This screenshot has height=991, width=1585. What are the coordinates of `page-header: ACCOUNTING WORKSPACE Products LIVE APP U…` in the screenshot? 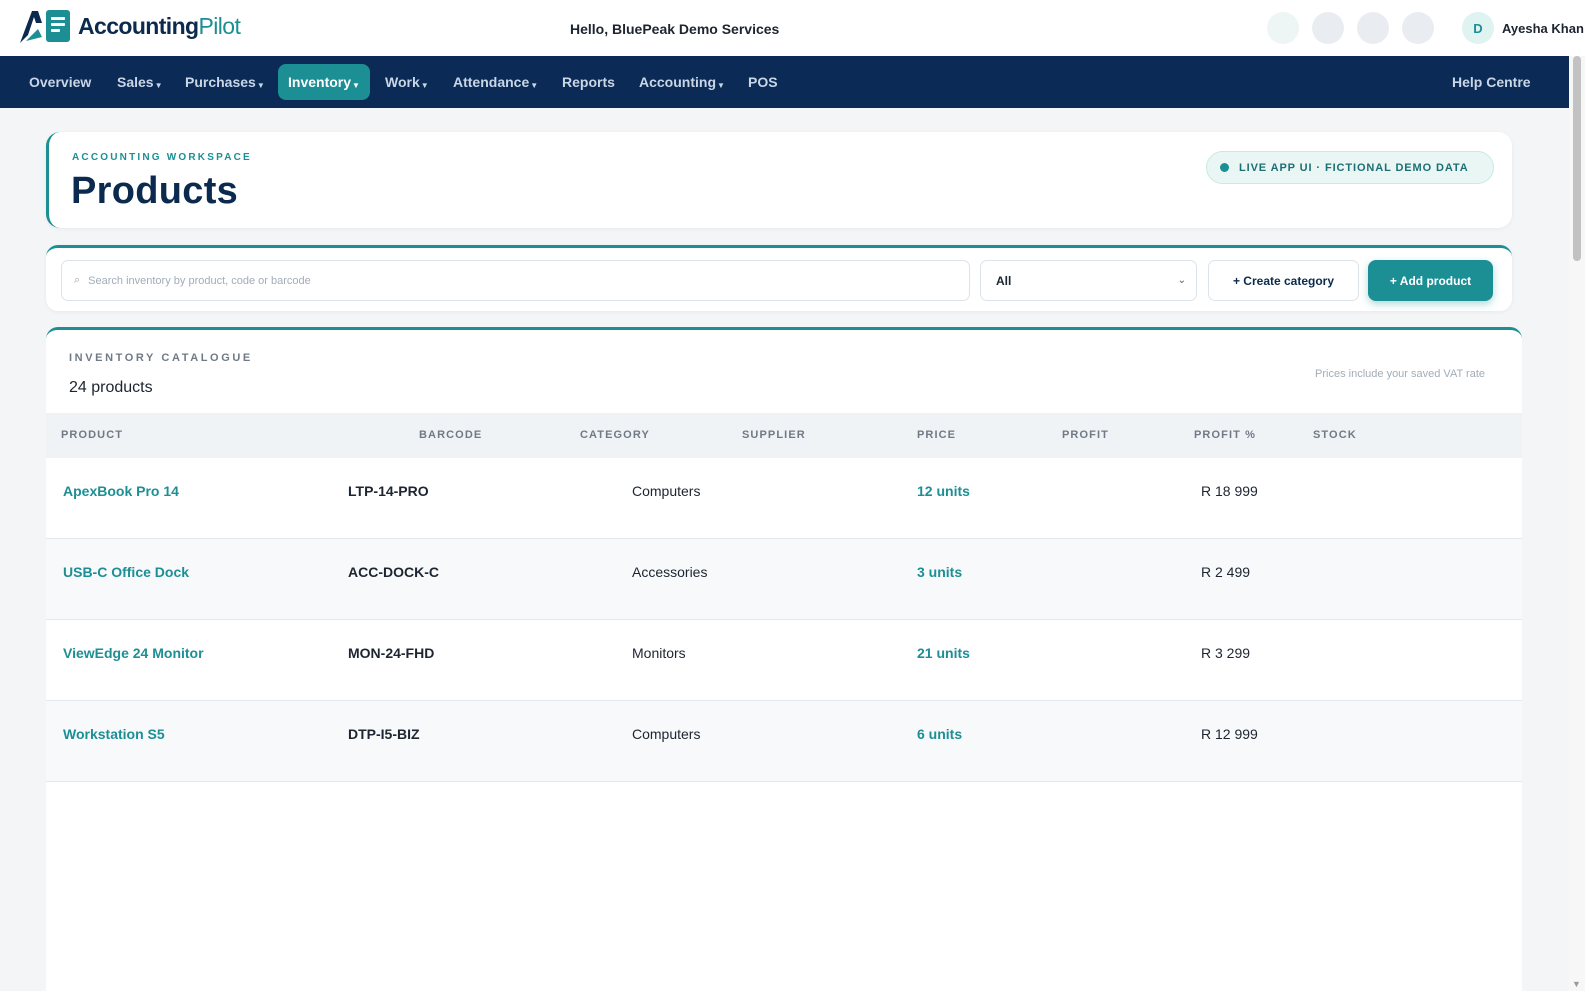 It's located at (779, 180).